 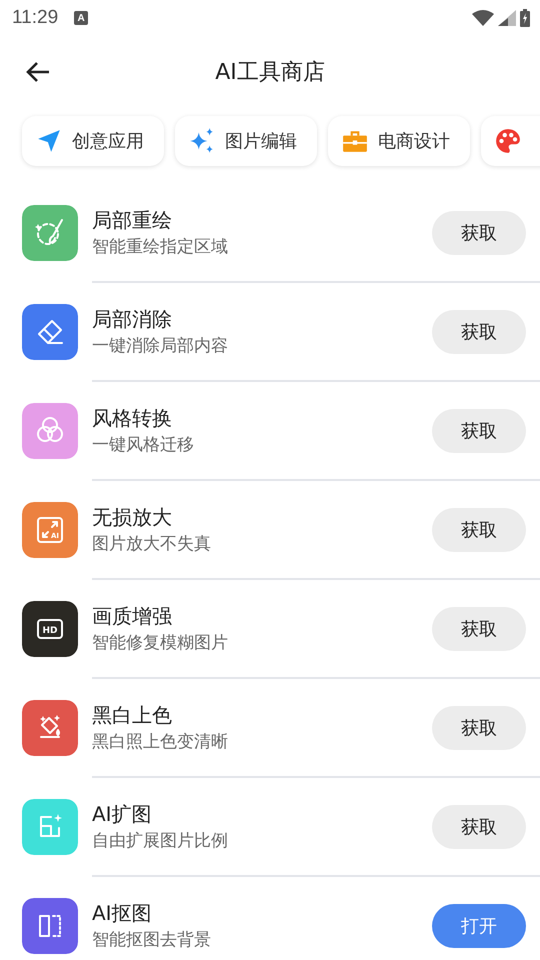 What do you see at coordinates (132, 616) in the screenshot?
I see `tool-name: 画质增强` at bounding box center [132, 616].